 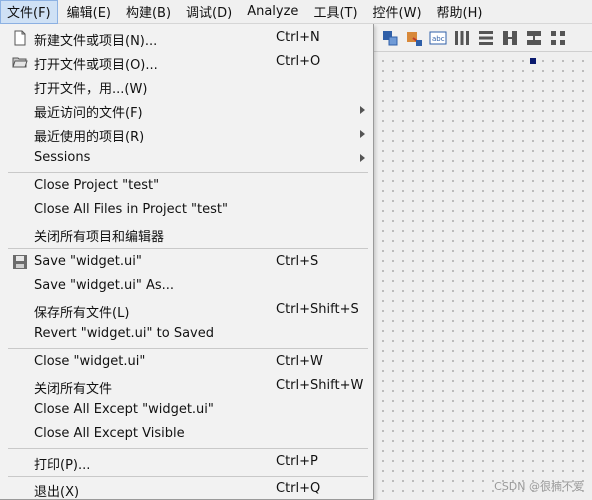 What do you see at coordinates (486, 38) in the screenshot?
I see `layout-vertical-icon` at bounding box center [486, 38].